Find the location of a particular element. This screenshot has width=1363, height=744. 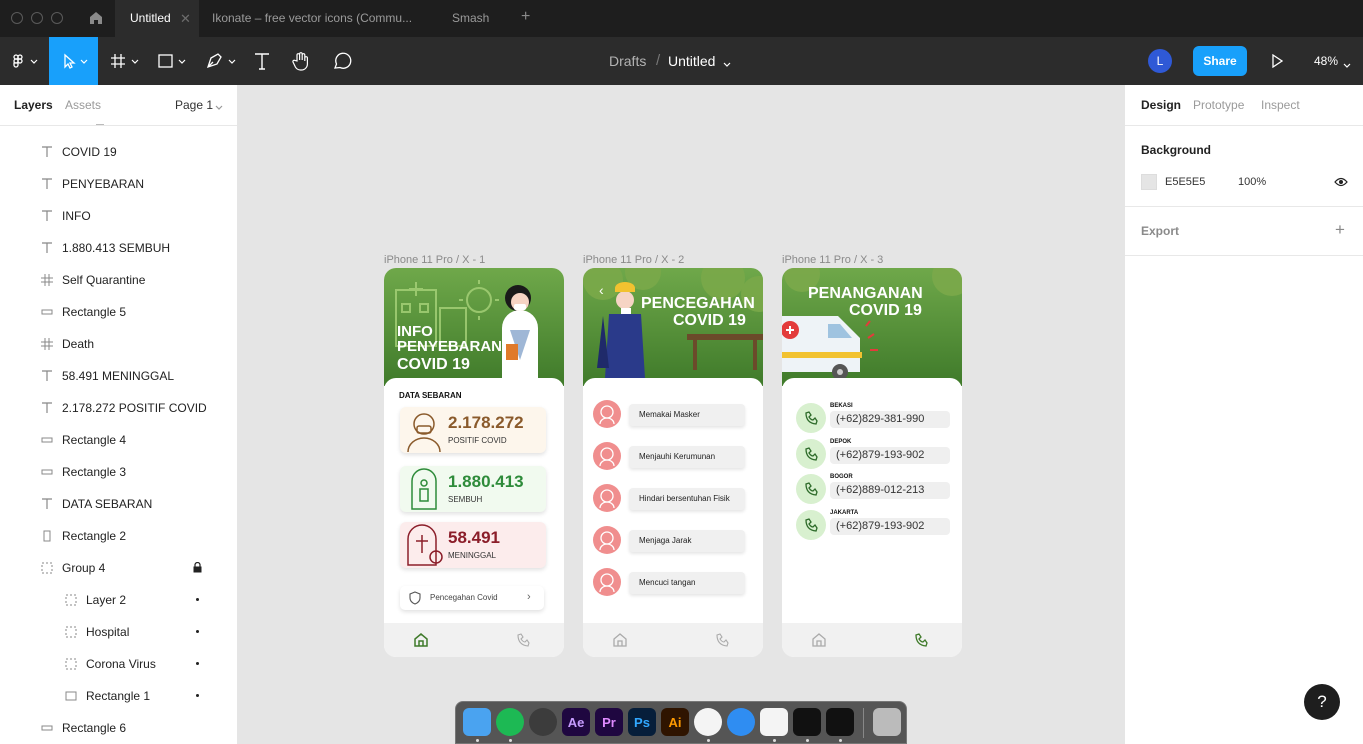

chrome-app-icon is located at coordinates (708, 722).